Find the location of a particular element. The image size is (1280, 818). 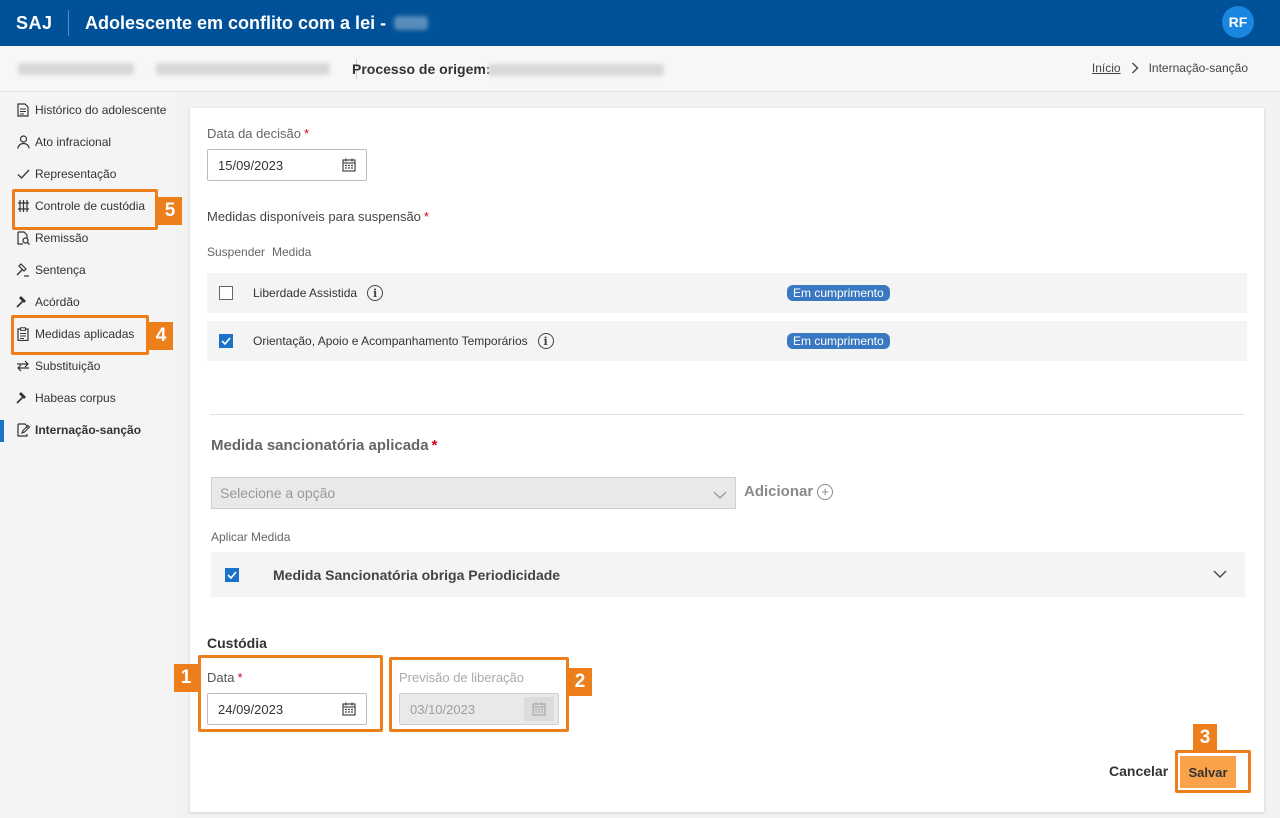

swap-icon is located at coordinates (23, 366).